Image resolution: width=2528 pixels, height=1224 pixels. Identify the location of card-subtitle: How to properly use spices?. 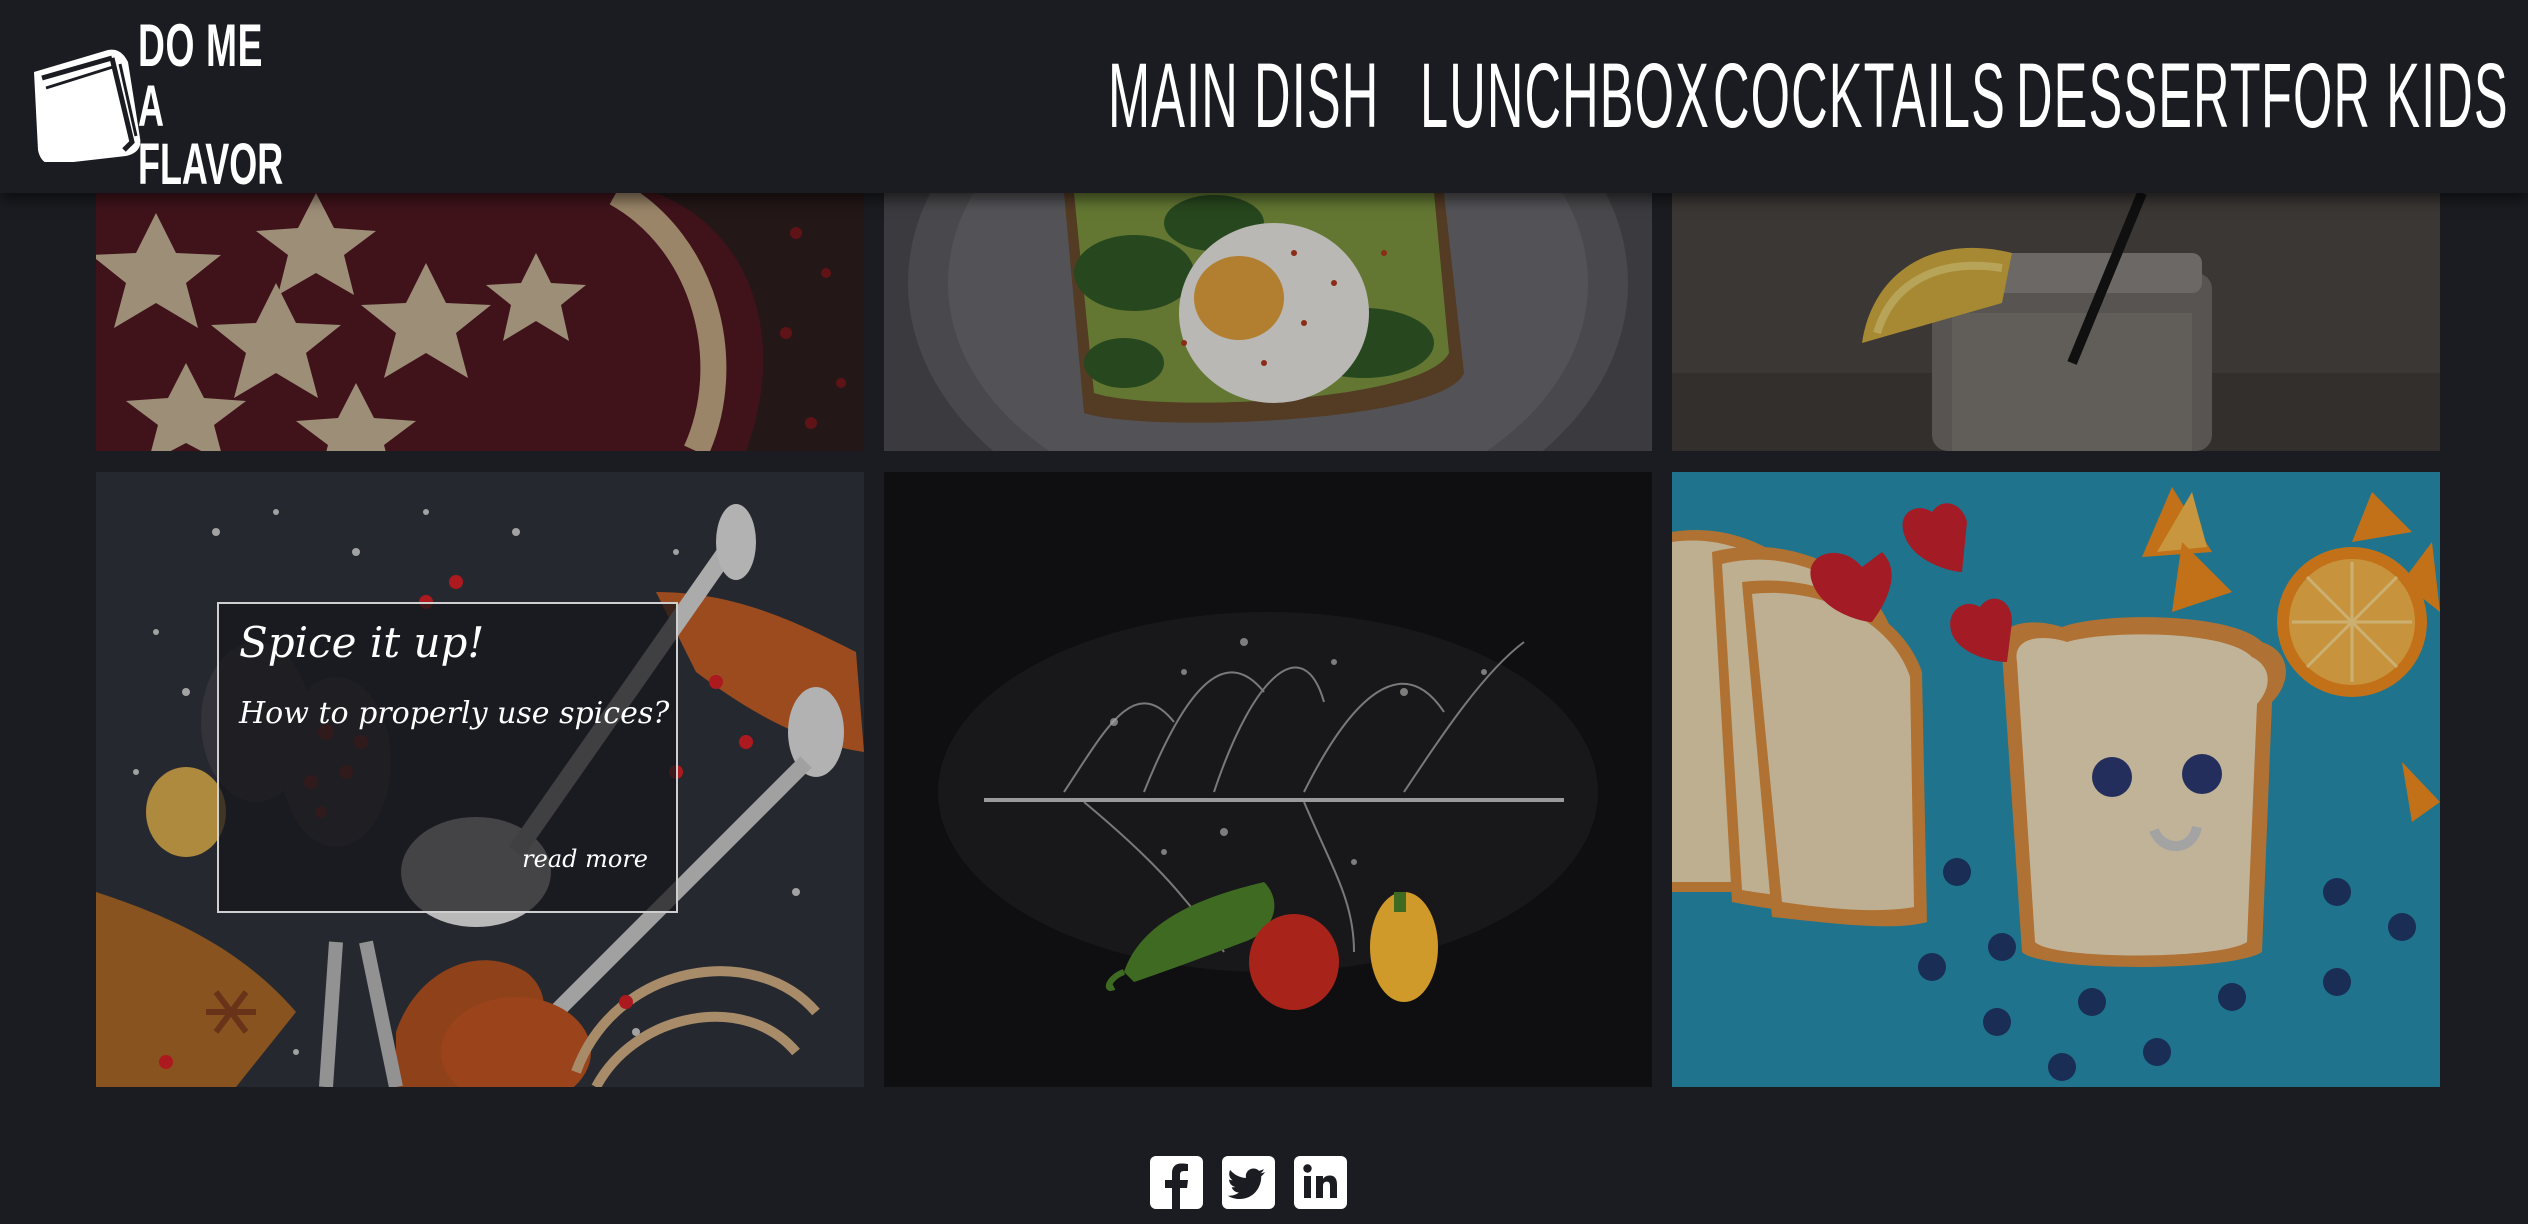
(454, 713).